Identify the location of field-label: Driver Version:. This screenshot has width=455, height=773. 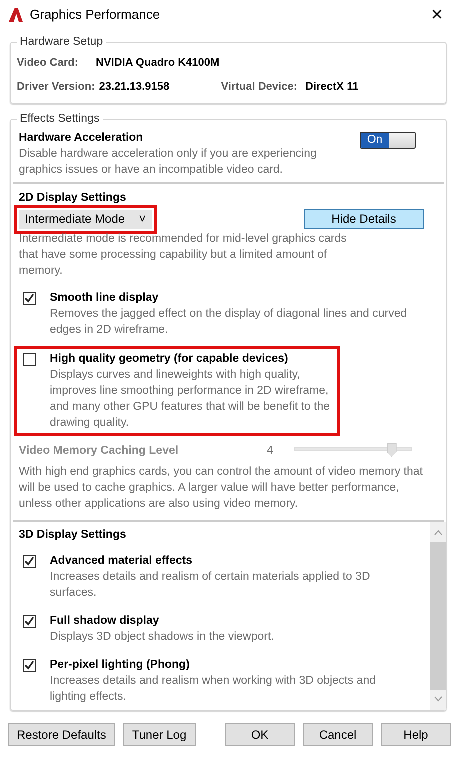
(56, 87).